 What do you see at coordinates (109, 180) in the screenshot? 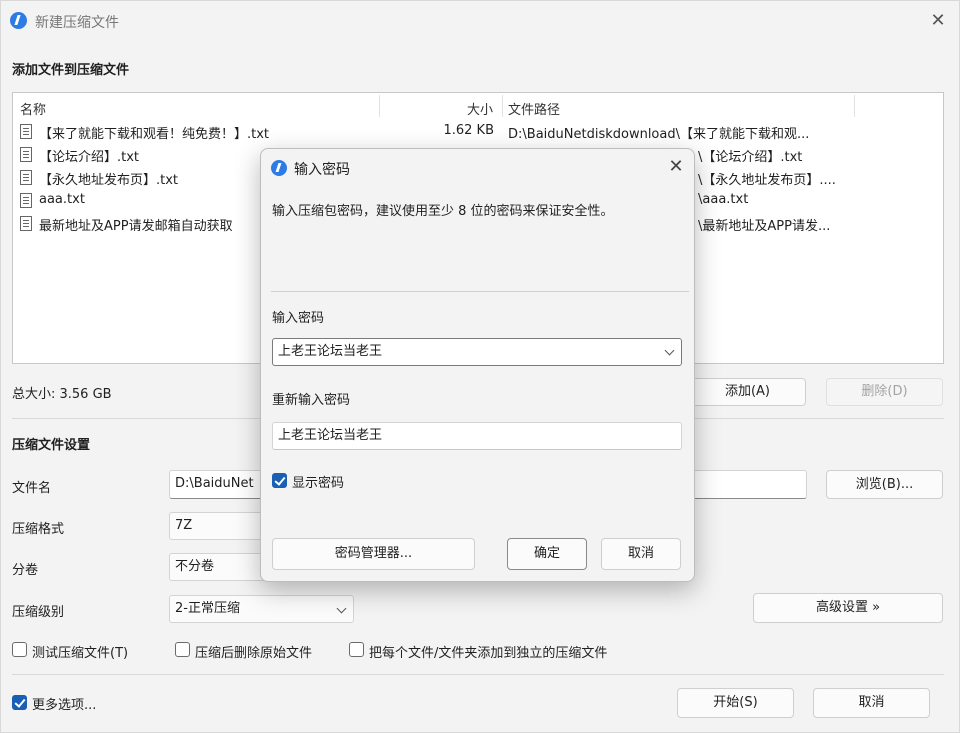
I see `file-name: 【永久地址发布页】.txt` at bounding box center [109, 180].